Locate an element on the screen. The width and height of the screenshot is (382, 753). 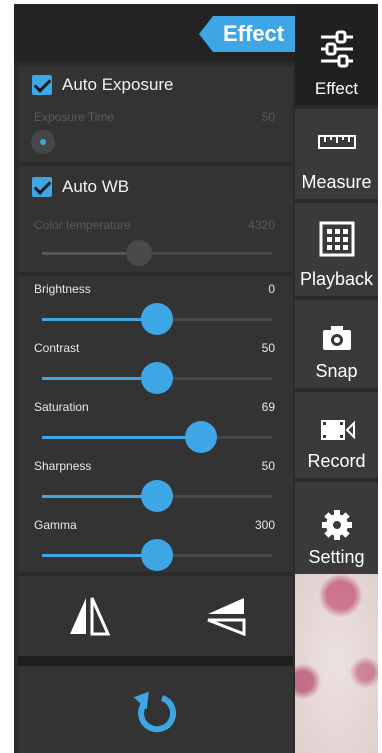
camera-preview-image is located at coordinates (336, 663).